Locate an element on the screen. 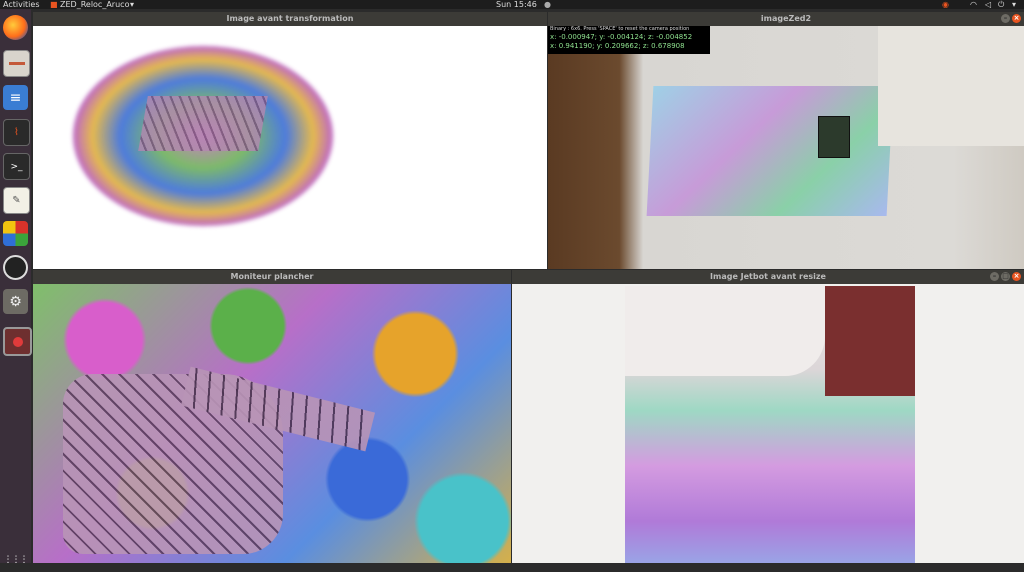  clock: Sun 15:46 is located at coordinates (516, 4).